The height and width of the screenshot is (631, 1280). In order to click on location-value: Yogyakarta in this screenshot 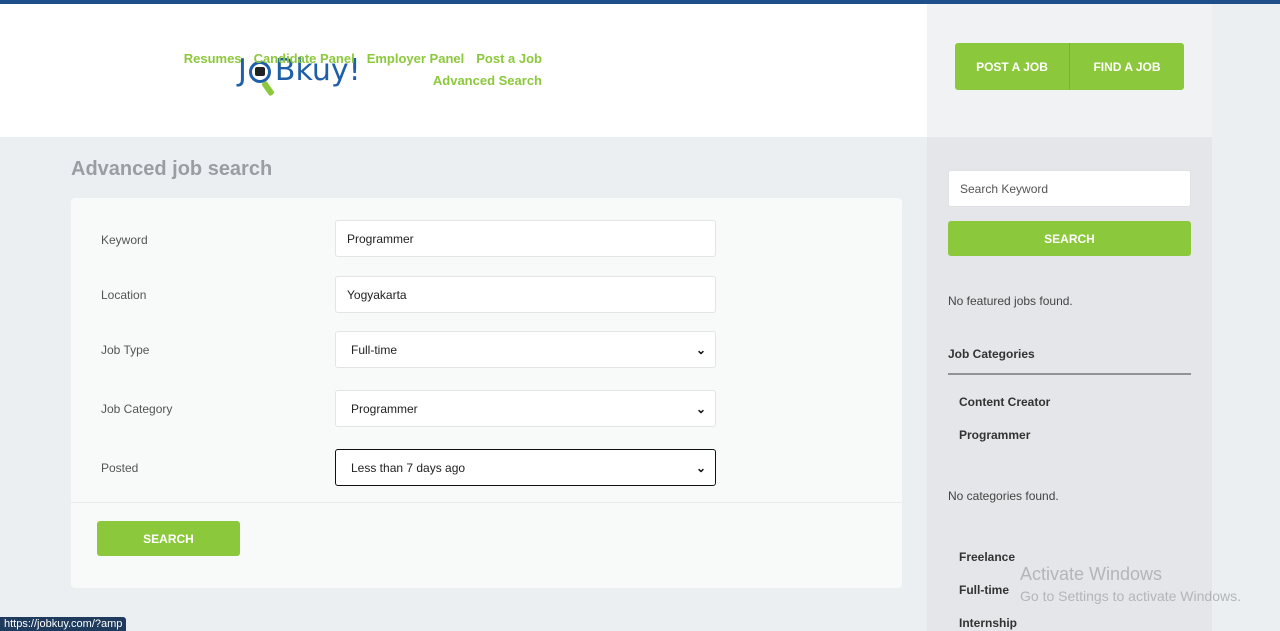, I will do `click(377, 294)`.